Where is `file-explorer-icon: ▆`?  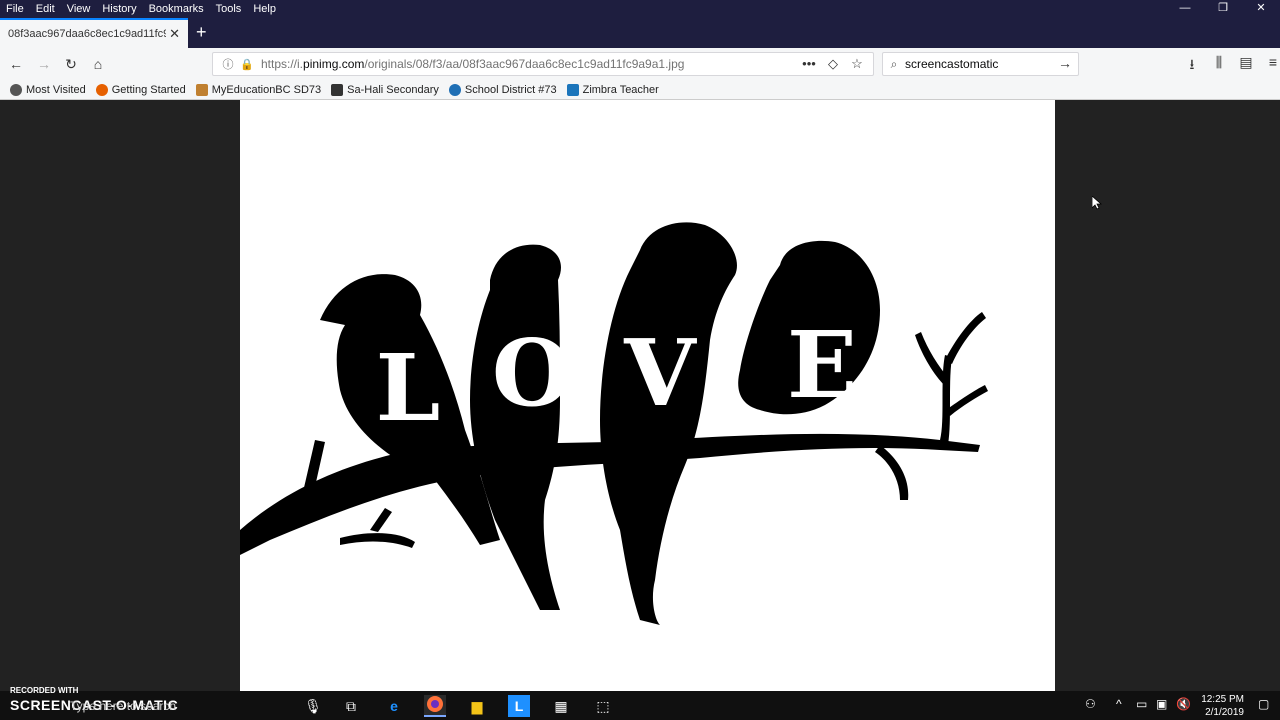
file-explorer-icon: ▆ is located at coordinates (477, 706).